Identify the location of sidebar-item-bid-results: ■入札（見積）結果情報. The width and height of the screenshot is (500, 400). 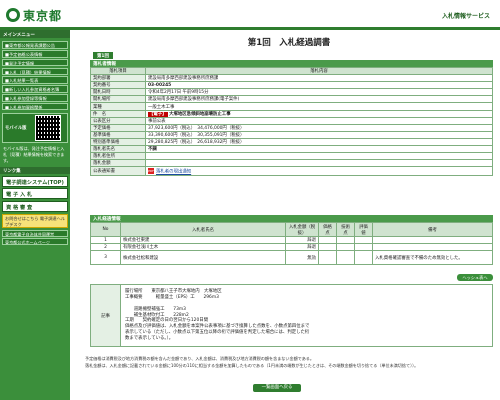
(35, 71).